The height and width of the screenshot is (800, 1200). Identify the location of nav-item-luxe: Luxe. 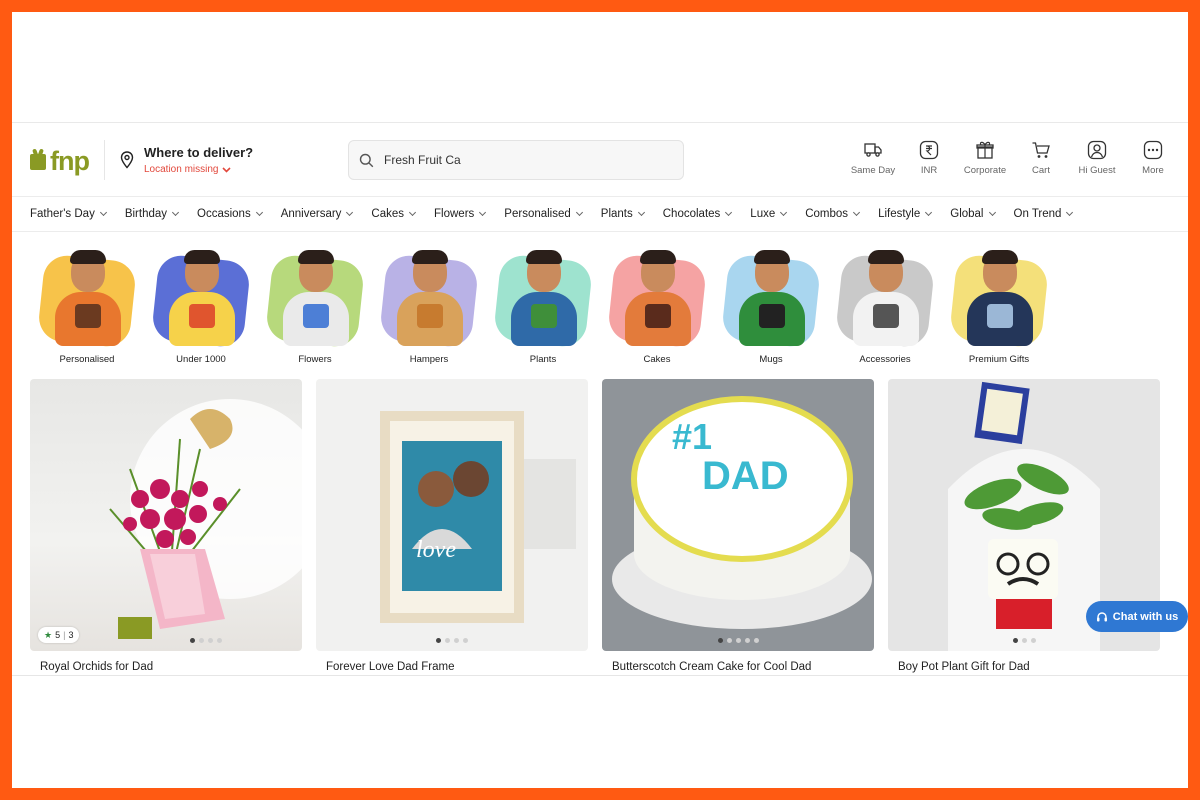
(769, 214).